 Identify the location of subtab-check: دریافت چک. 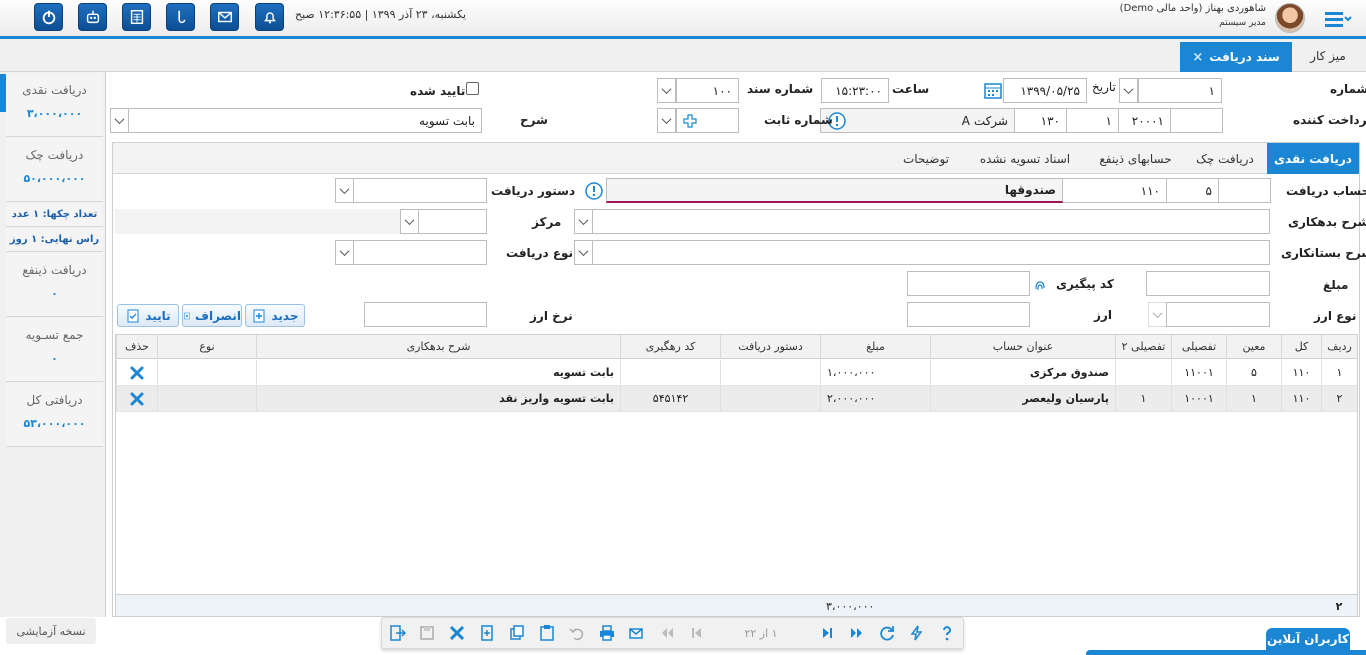
(1225, 158).